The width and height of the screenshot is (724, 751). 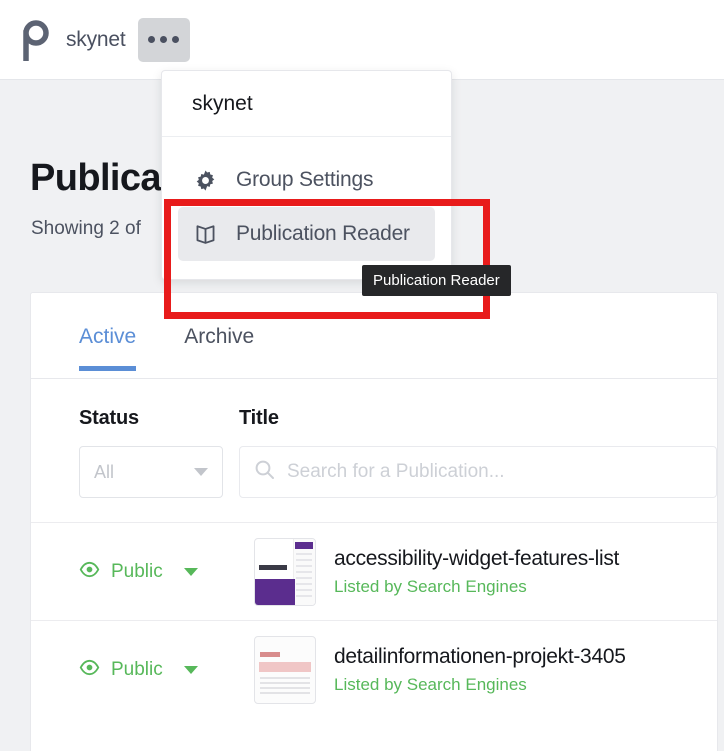 I want to click on menu-item-group-settings: Group Settings, so click(x=306, y=180).